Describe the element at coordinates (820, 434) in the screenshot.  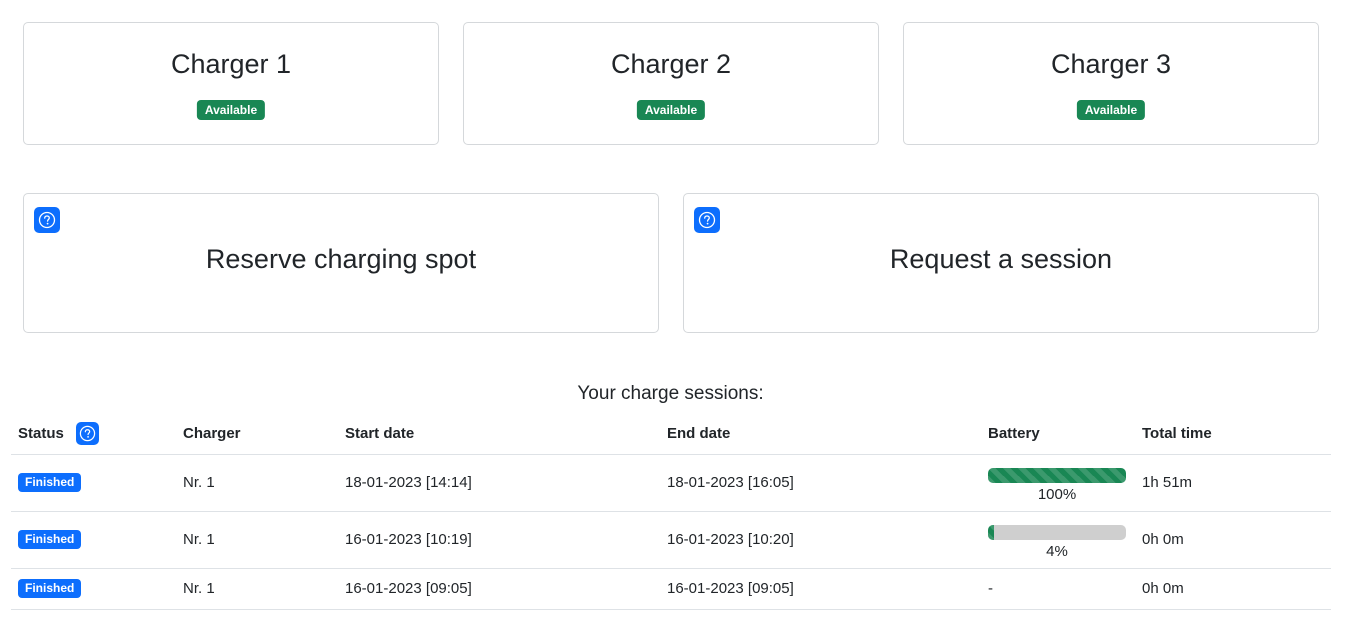
I see `column-header-end-date: End date` at that location.